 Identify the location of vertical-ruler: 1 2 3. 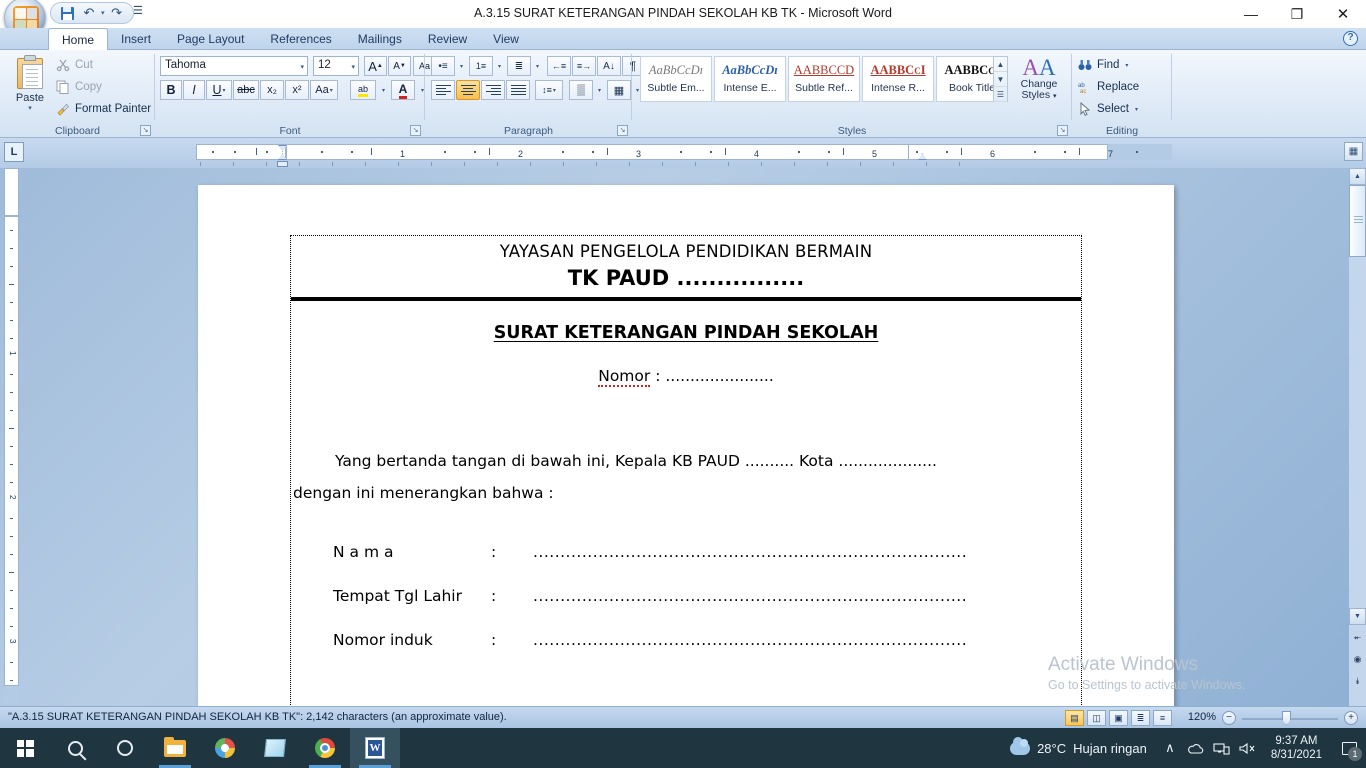
(11, 437).